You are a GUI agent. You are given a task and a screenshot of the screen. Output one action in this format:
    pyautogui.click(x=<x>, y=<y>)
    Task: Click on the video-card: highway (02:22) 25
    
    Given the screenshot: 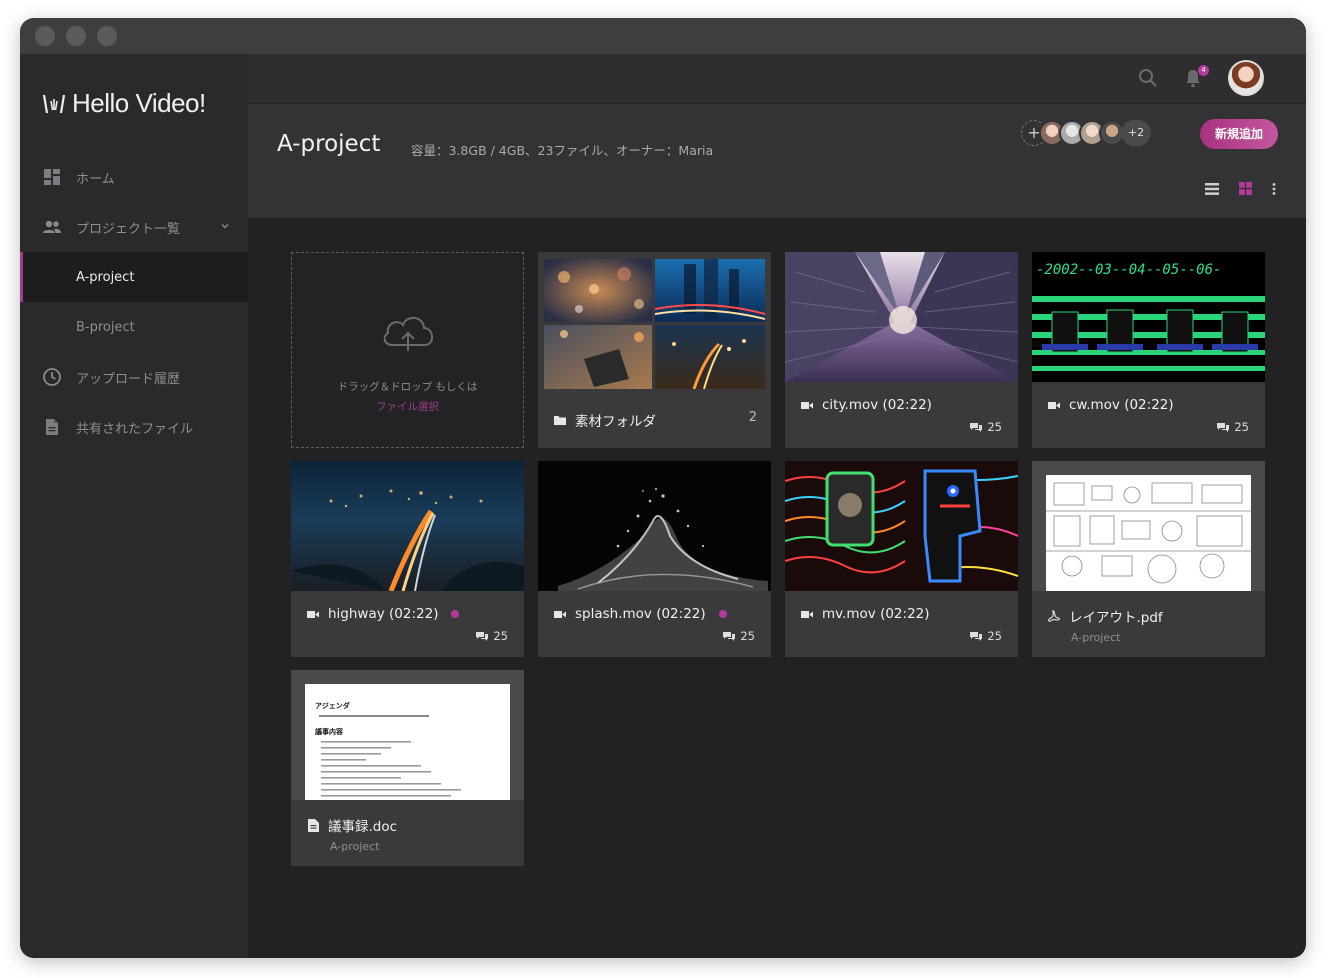 What is the action you would take?
    pyautogui.click(x=407, y=559)
    